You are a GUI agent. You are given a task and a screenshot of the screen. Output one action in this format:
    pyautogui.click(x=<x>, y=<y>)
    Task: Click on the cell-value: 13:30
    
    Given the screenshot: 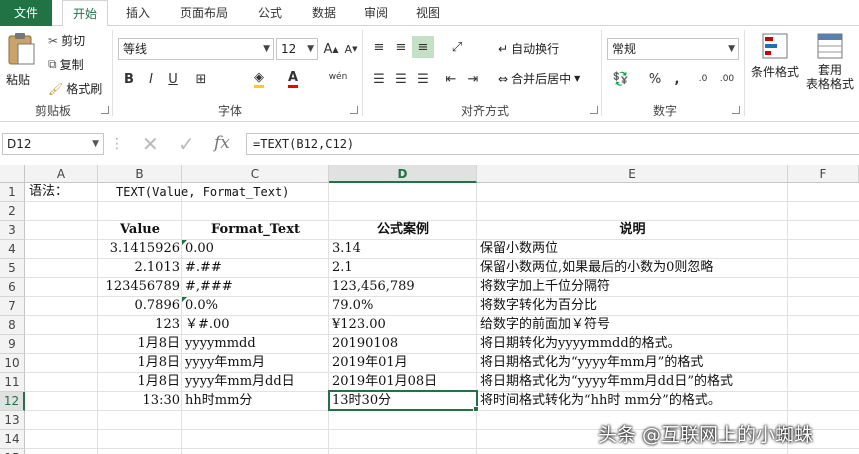 What is the action you would take?
    pyautogui.click(x=139, y=401)
    